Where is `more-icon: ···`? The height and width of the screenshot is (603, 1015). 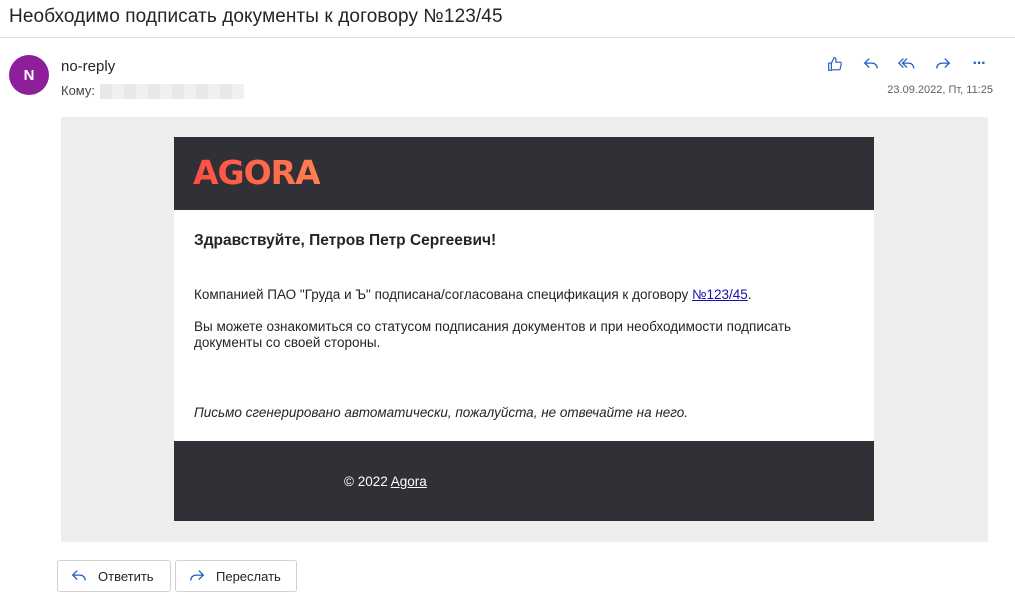 more-icon: ··· is located at coordinates (979, 63).